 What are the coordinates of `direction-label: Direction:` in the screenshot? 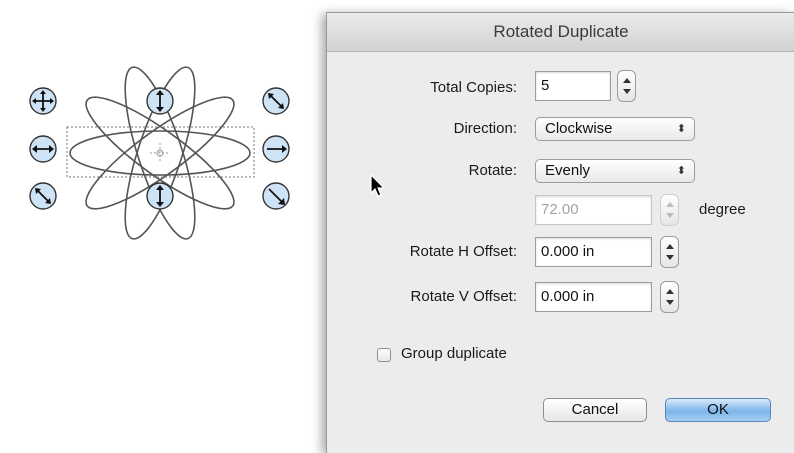 It's located at (485, 128).